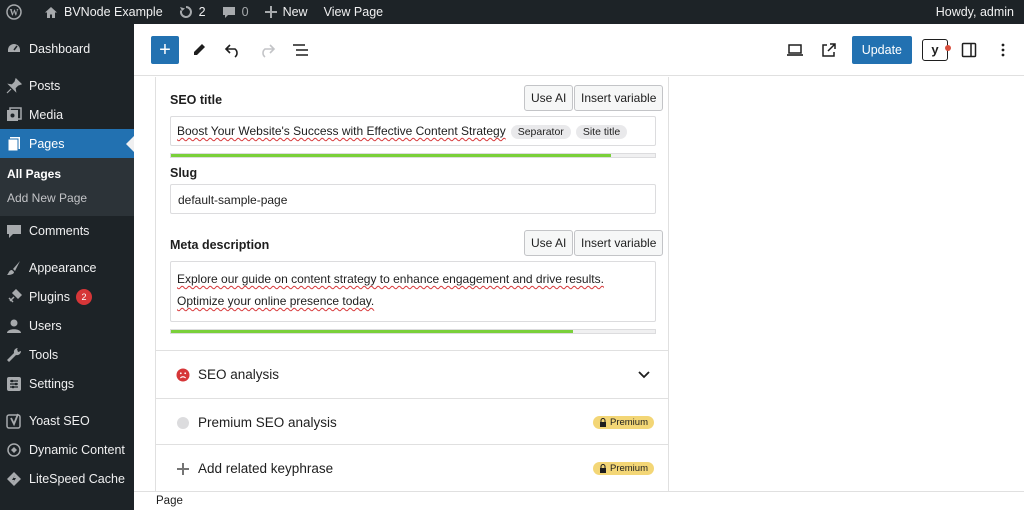  What do you see at coordinates (67, 325) in the screenshot?
I see `sidebar-item-users: Users` at bounding box center [67, 325].